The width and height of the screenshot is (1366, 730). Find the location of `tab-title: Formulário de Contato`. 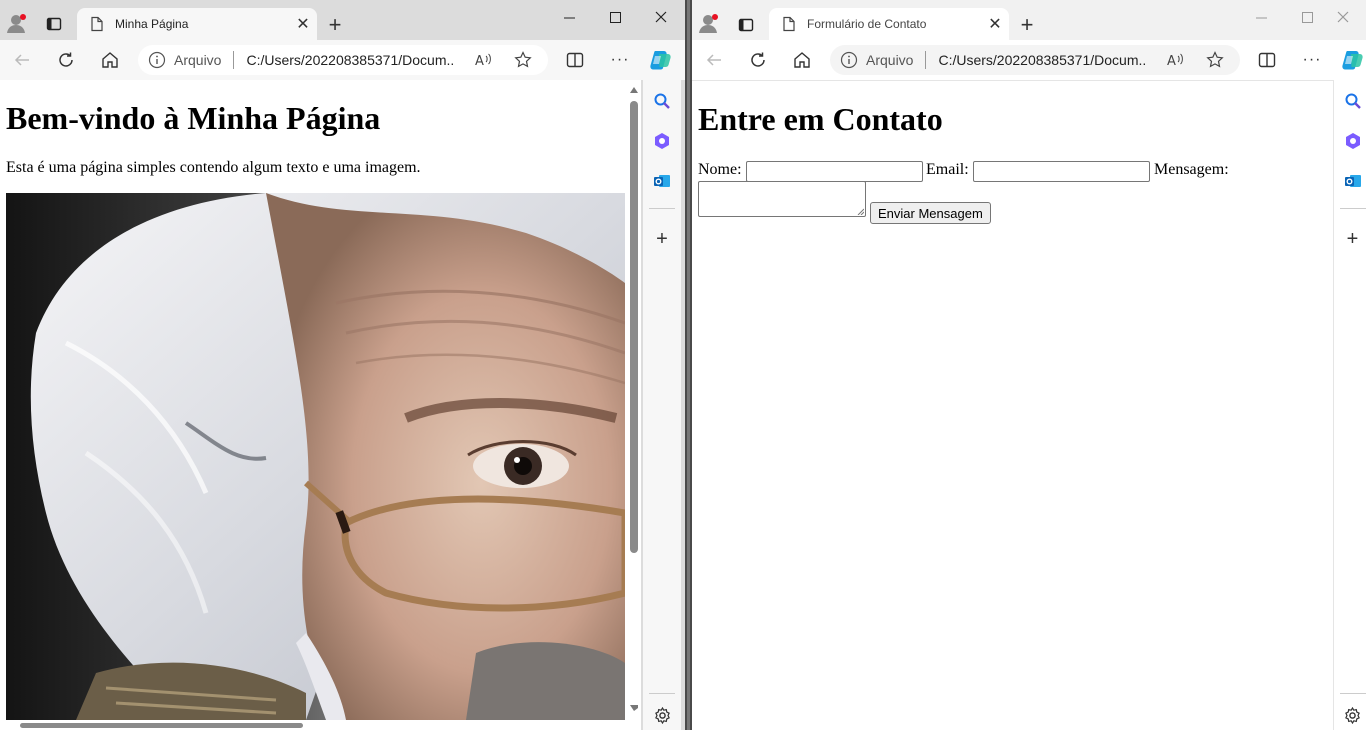

tab-title: Formulário de Contato is located at coordinates (867, 24).